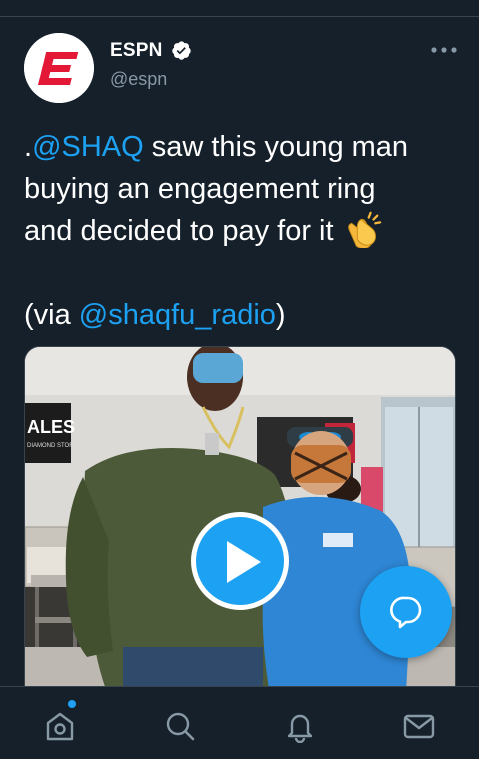 This screenshot has height=759, width=479. I want to click on tweet-line: (via @shaqfu_radio), so click(244, 315).